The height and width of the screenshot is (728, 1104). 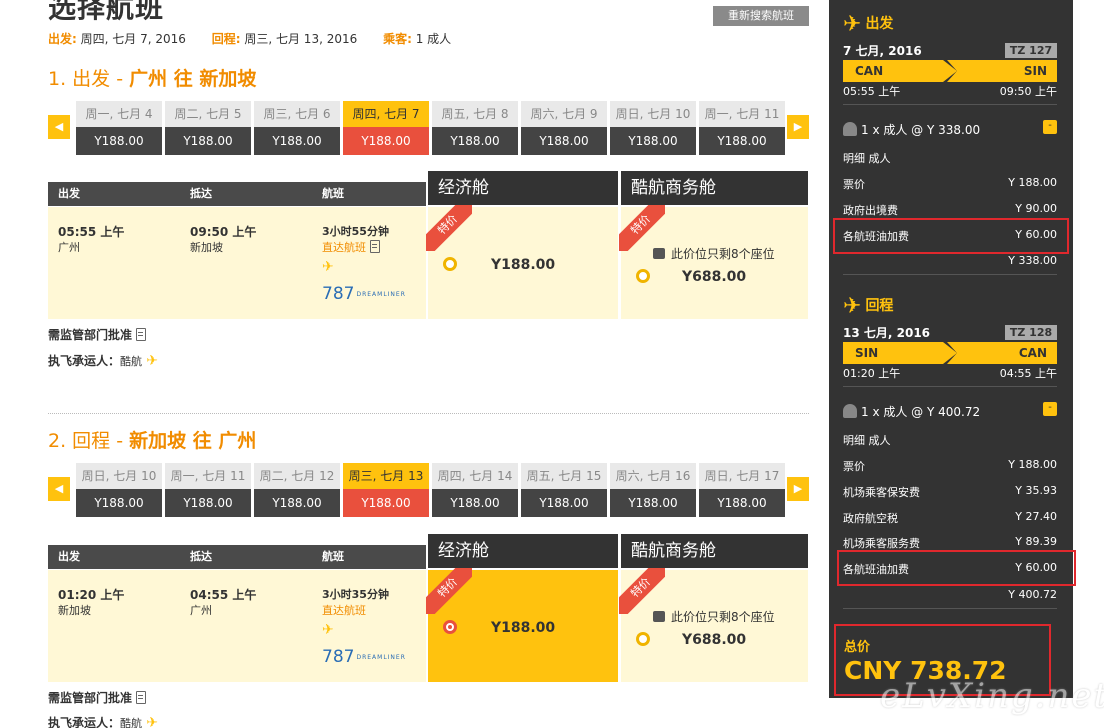 What do you see at coordinates (237, 557) in the screenshot?
I see `inbound-table-header: 出发 抵达 航班` at bounding box center [237, 557].